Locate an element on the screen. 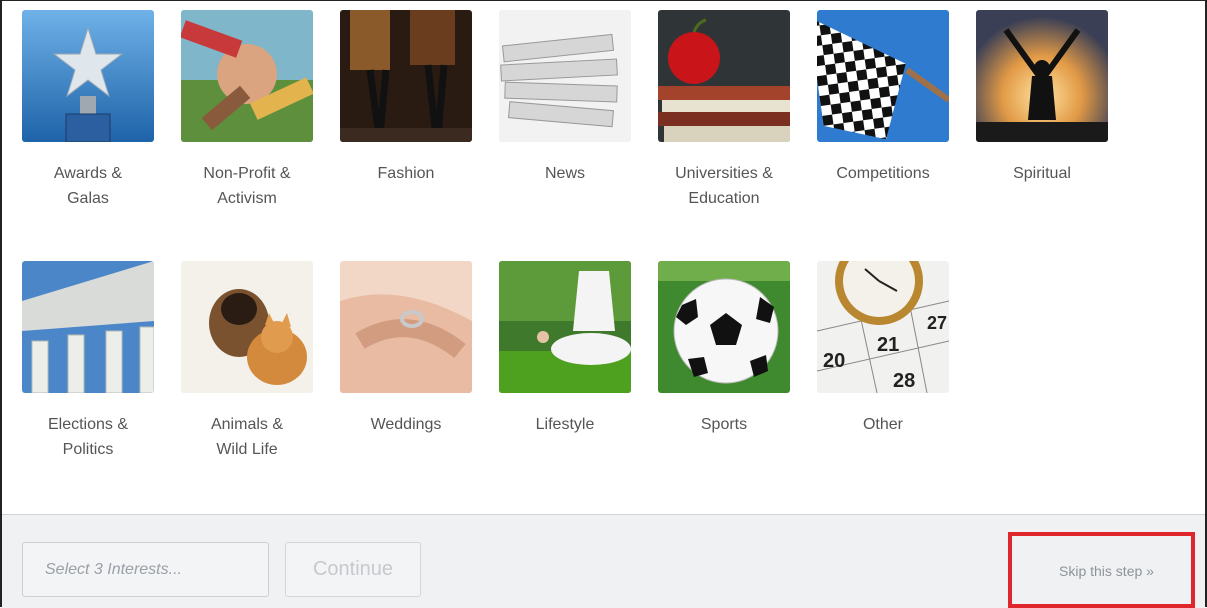 This screenshot has width=1207, height=608. interest-universities-education: Universities & Education is located at coordinates (737, 135).